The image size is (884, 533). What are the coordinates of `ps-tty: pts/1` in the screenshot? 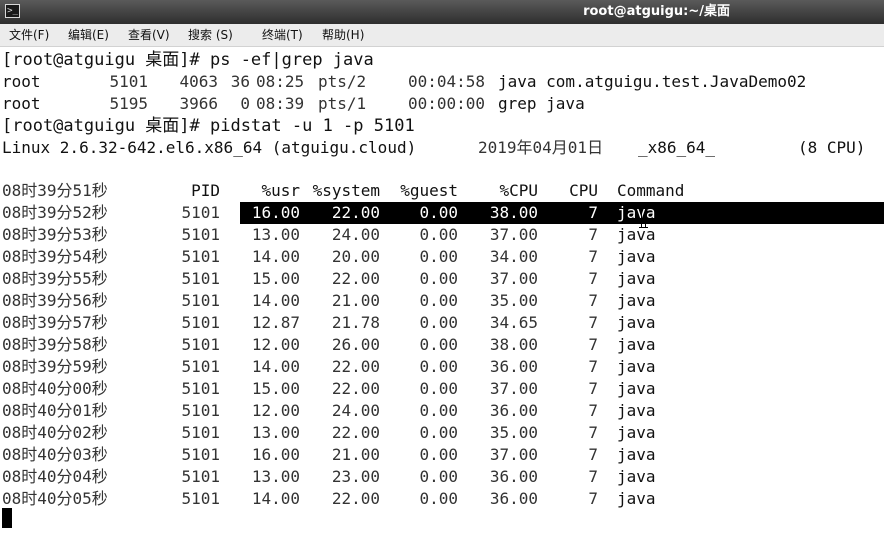 It's located at (342, 103).